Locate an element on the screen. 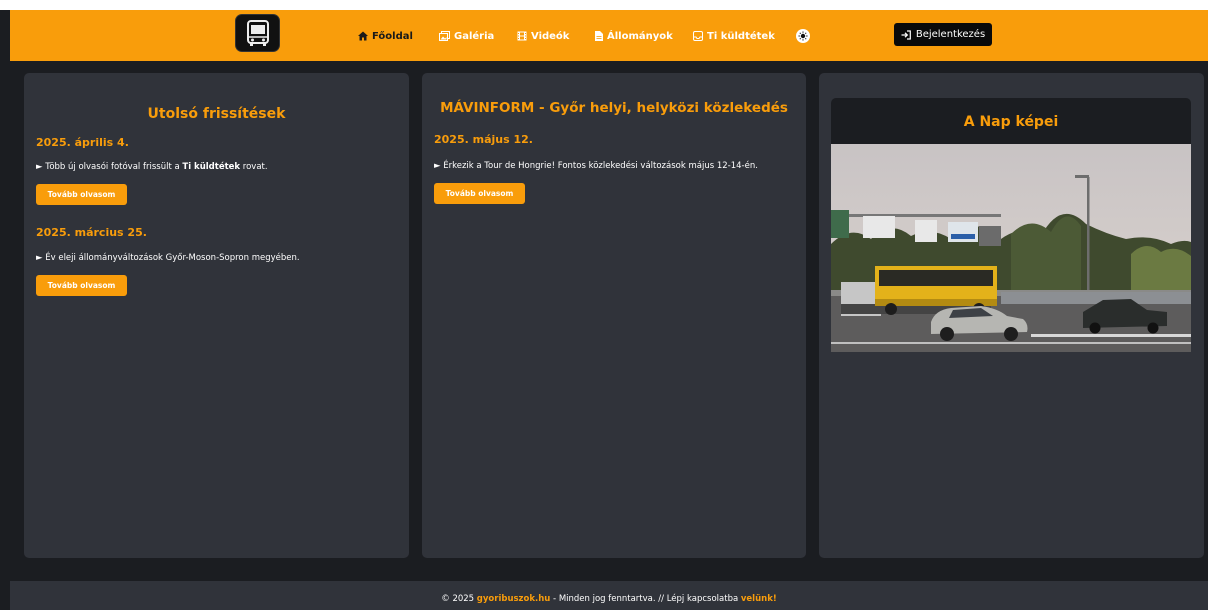 The height and width of the screenshot is (610, 1208). photo-of-day-title: A Nap képei is located at coordinates (1011, 122).